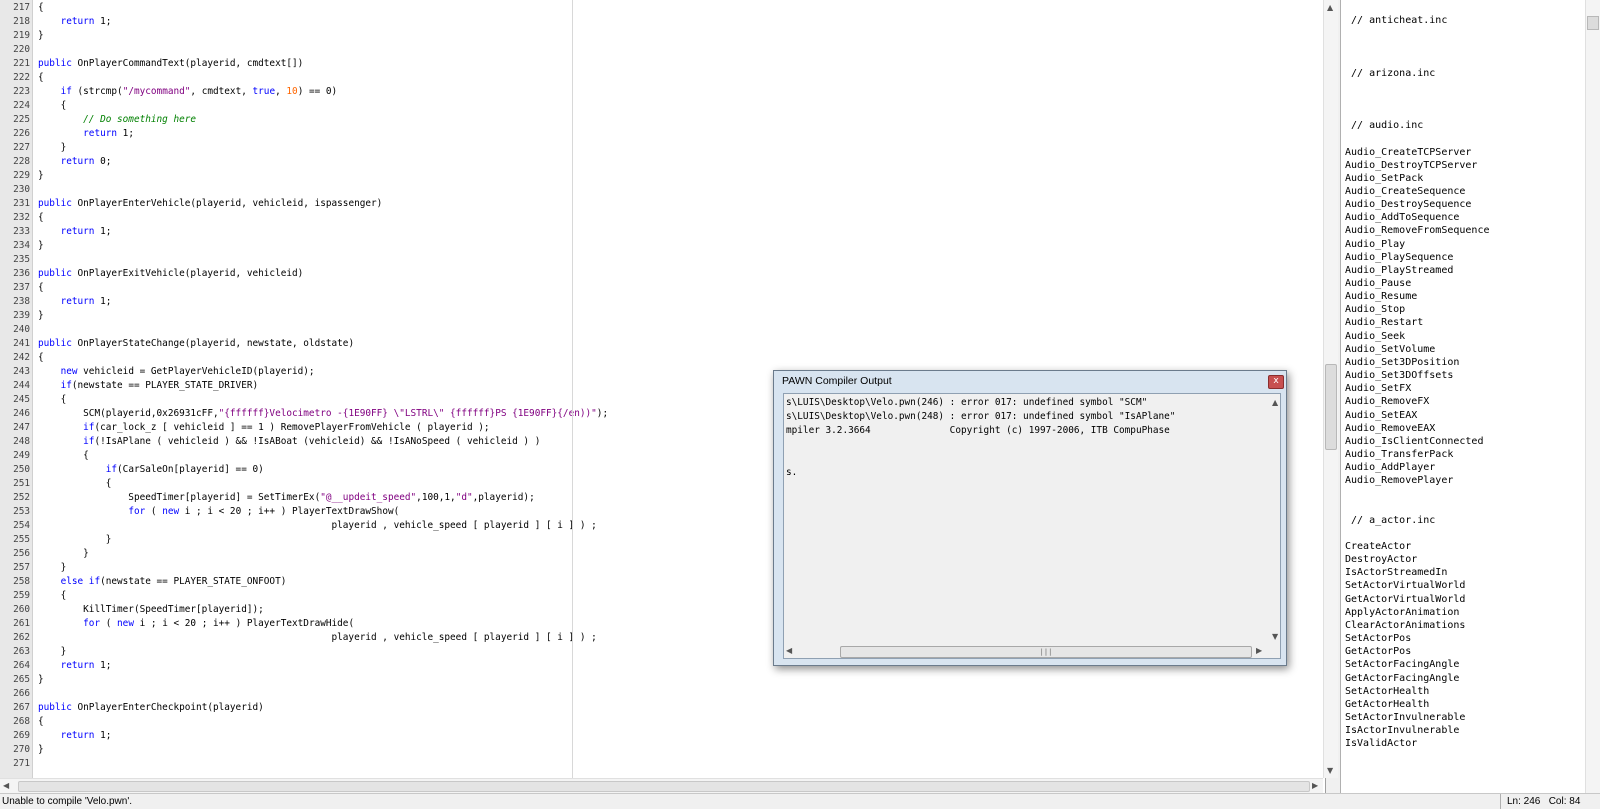 Image resolution: width=1600 pixels, height=809 pixels. I want to click on function-item: GetActorHealth, so click(1387, 704).